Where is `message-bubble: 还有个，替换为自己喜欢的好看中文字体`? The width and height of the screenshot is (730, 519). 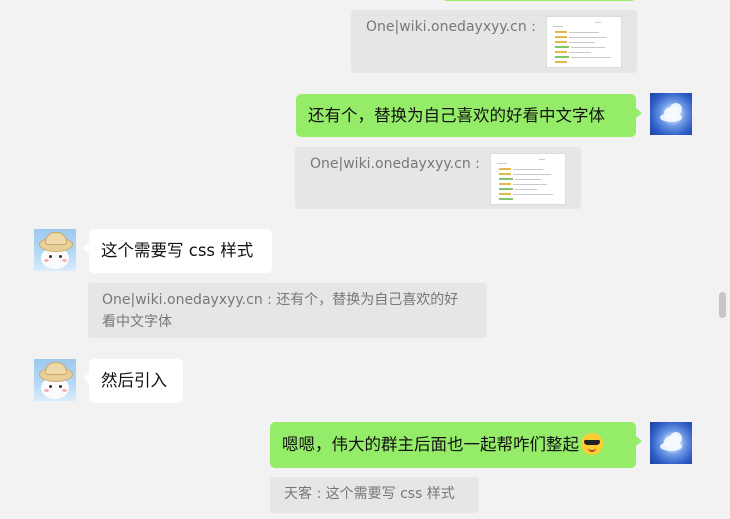
message-bubble: 还有个，替换为自己喜欢的好看中文字体 is located at coordinates (469, 115).